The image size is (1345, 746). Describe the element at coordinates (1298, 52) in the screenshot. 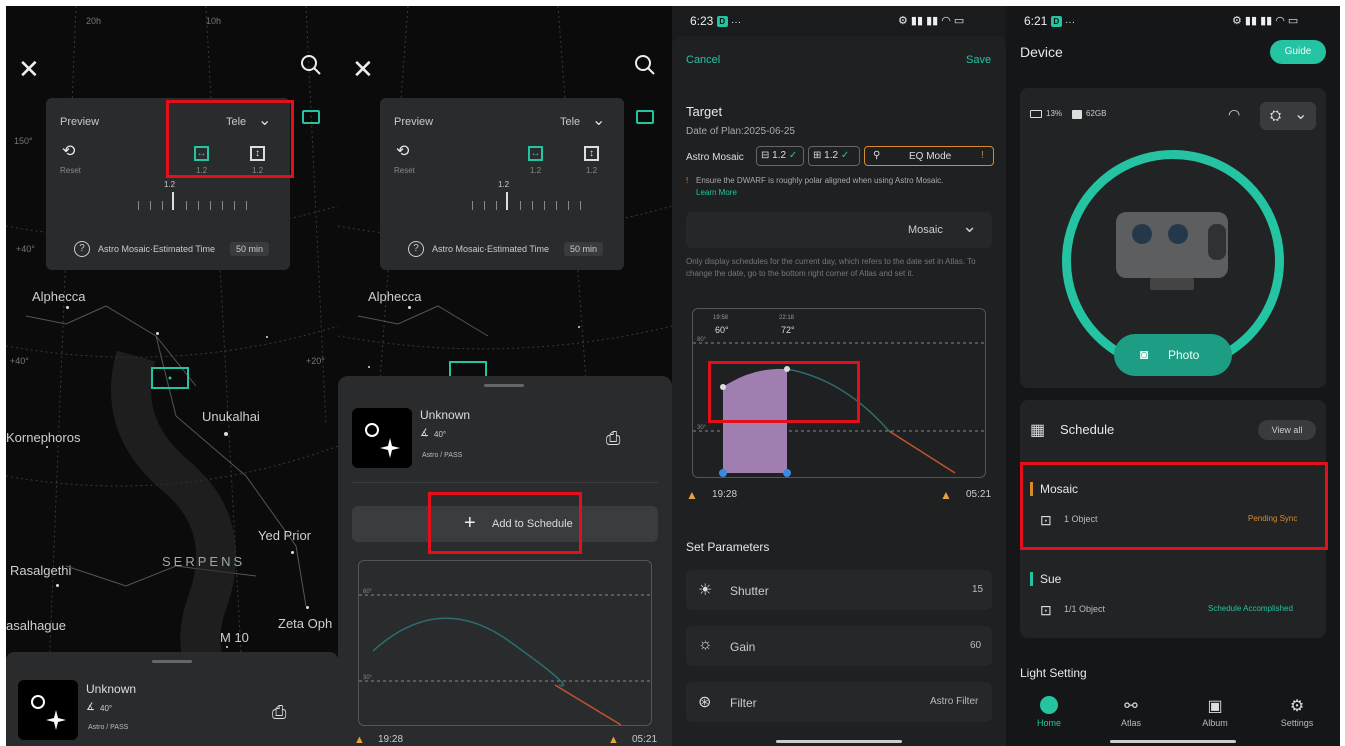

I see `guide-button: Guide` at that location.